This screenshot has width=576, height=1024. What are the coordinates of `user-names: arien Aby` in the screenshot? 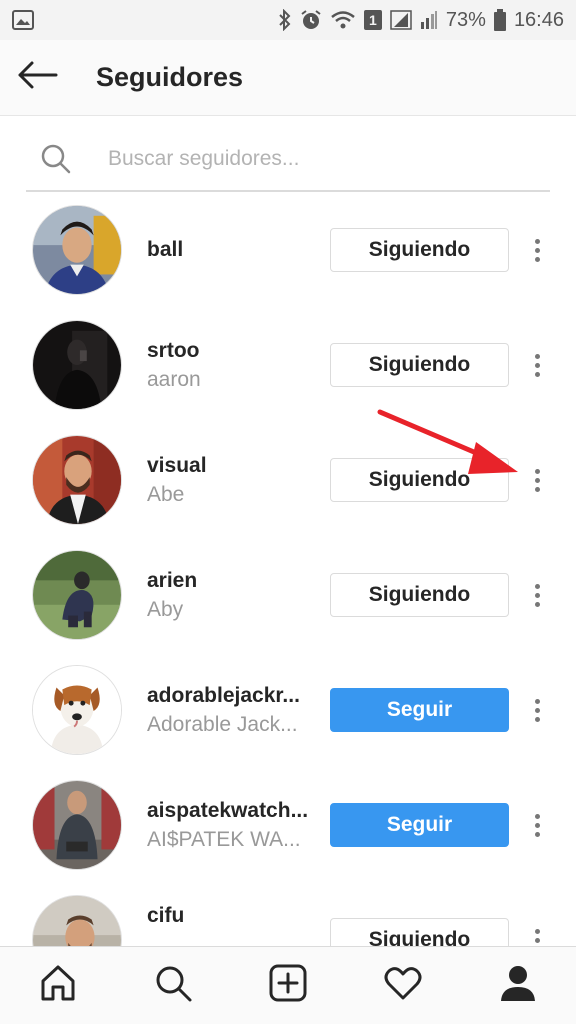 It's located at (232, 596).